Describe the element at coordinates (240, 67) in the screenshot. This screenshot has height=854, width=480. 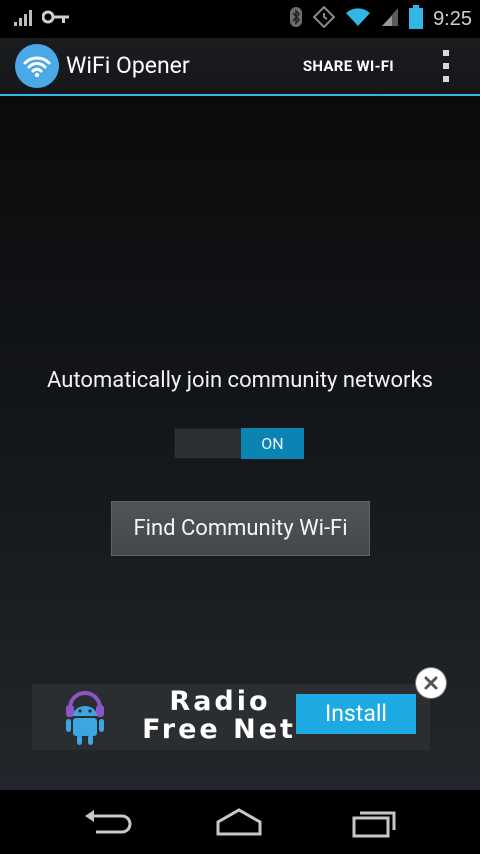
I see `action-bar: WiFi Opener SHARE WI-FI` at that location.